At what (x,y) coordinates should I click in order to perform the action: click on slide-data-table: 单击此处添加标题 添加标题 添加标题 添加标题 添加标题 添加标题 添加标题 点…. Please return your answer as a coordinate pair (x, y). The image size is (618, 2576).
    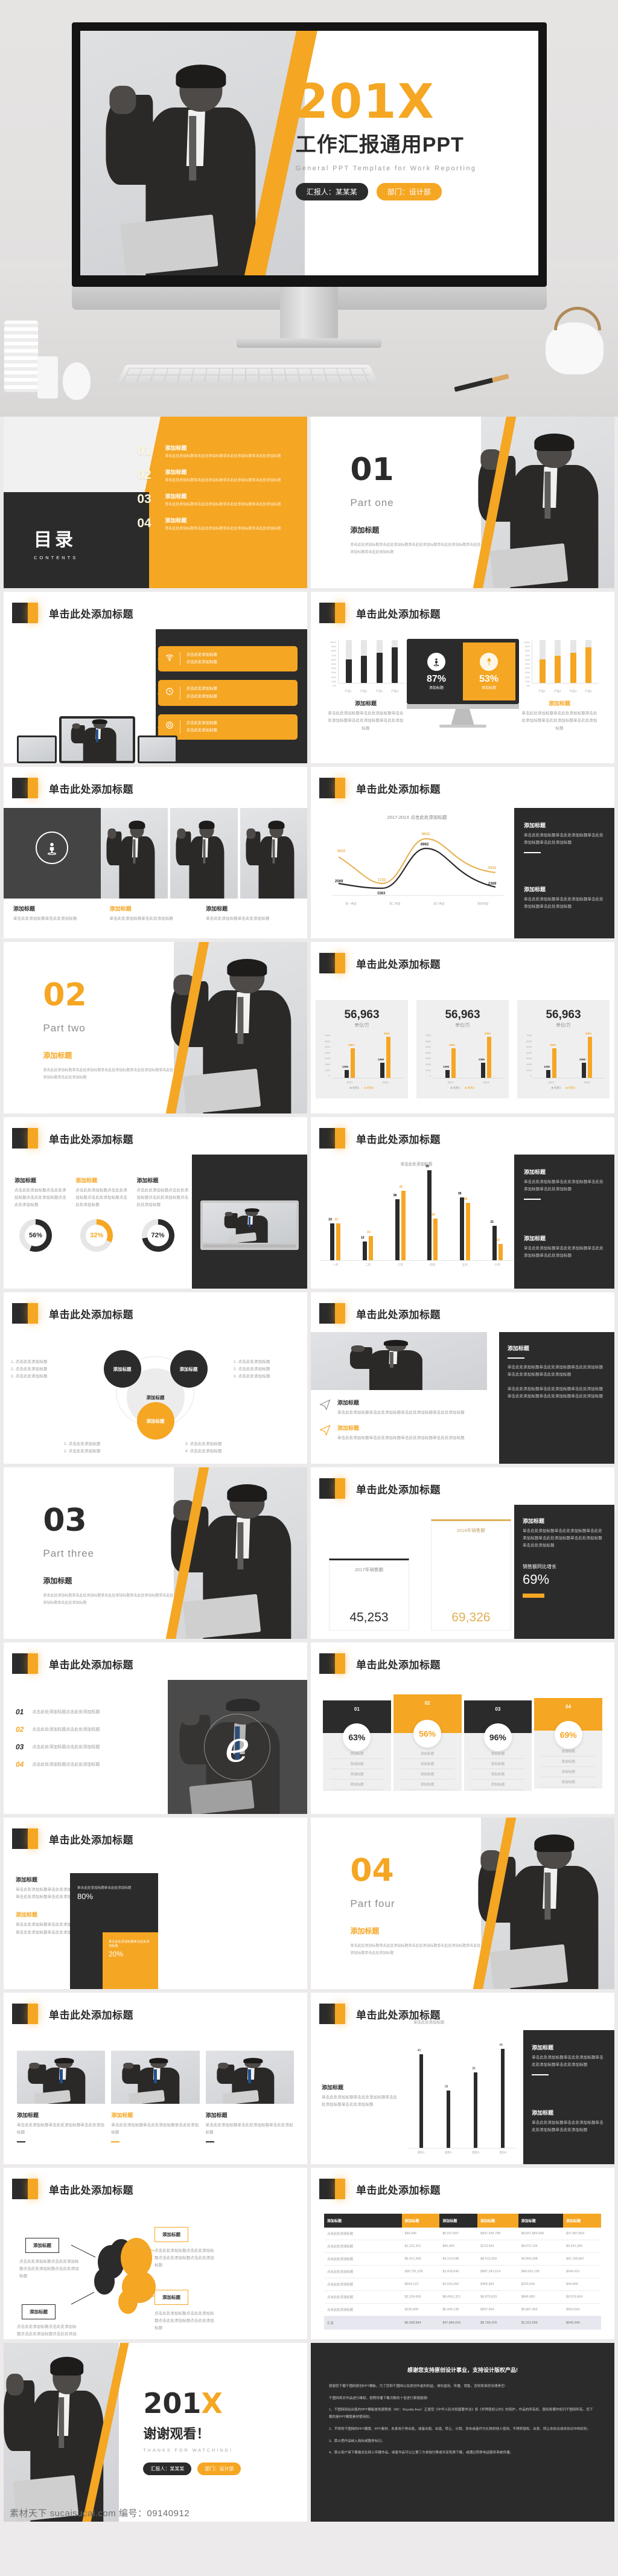
    Looking at the image, I should click on (463, 2253).